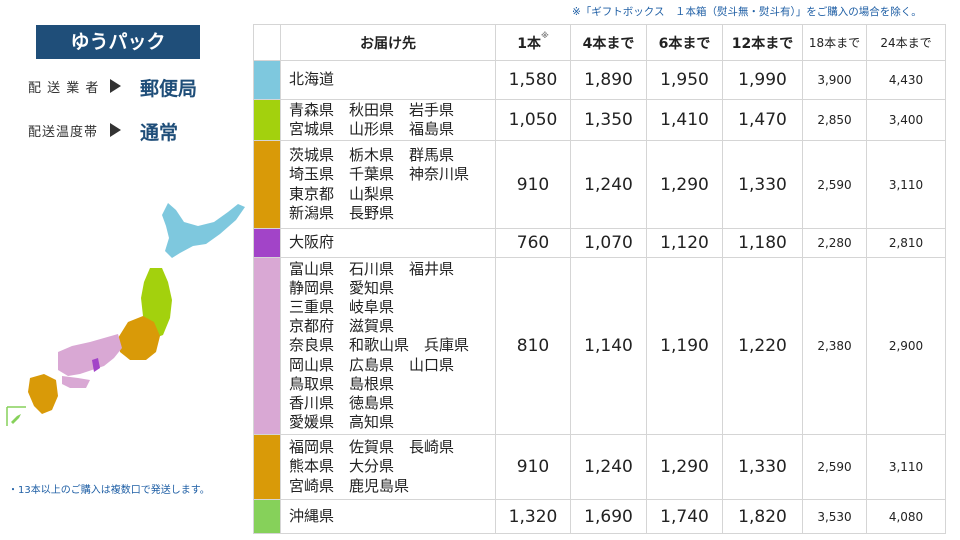 The width and height of the screenshot is (960, 540). Describe the element at coordinates (159, 133) in the screenshot. I see `temperature-value: 通常` at that location.